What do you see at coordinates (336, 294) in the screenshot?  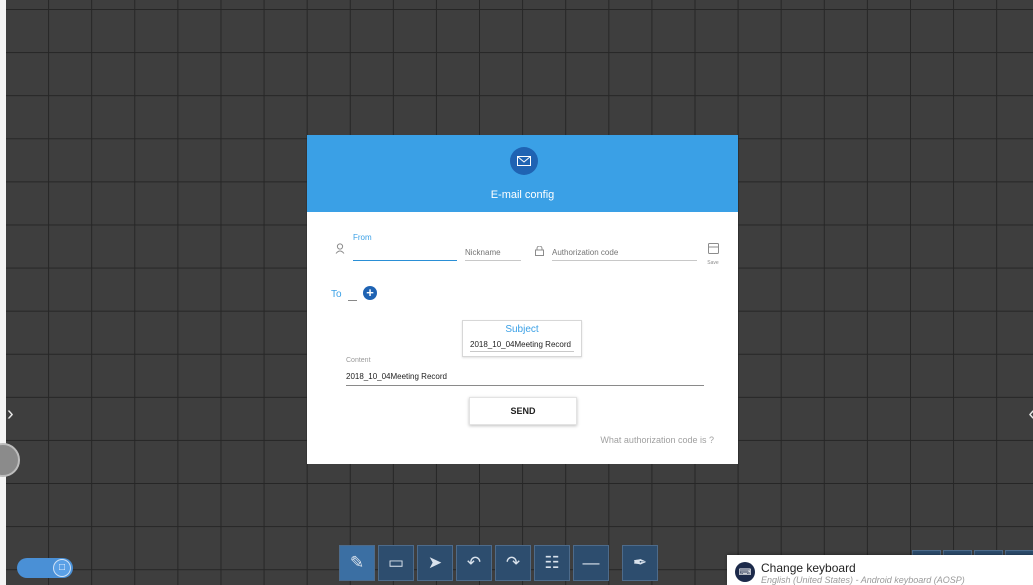 I see `to-label: To` at bounding box center [336, 294].